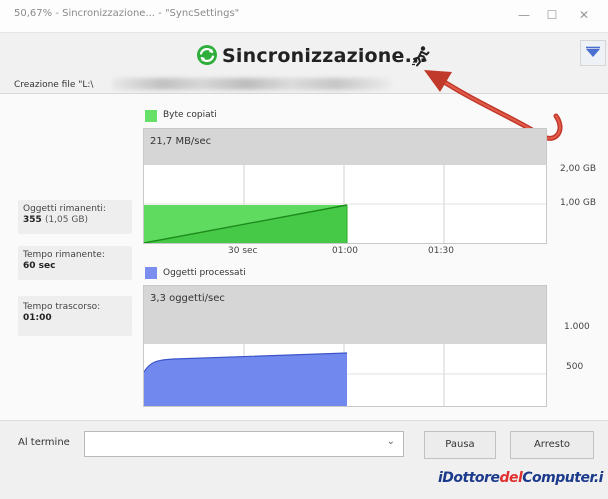 The image size is (608, 499). I want to click on bytes-graph-plot, so click(345, 204).